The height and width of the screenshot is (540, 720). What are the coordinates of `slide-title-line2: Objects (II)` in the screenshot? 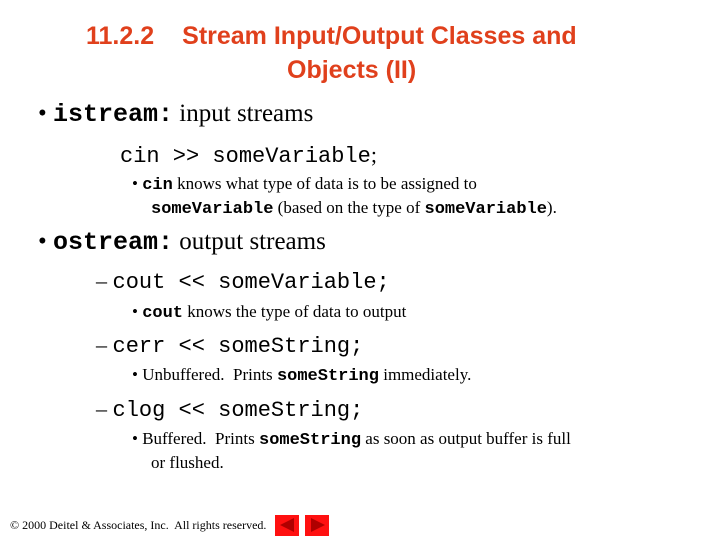 It's located at (352, 70).